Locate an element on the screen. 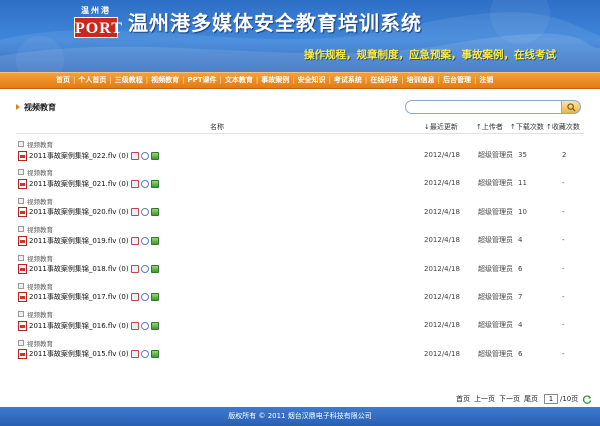  nav-item: 个人首页 is located at coordinates (92, 80).